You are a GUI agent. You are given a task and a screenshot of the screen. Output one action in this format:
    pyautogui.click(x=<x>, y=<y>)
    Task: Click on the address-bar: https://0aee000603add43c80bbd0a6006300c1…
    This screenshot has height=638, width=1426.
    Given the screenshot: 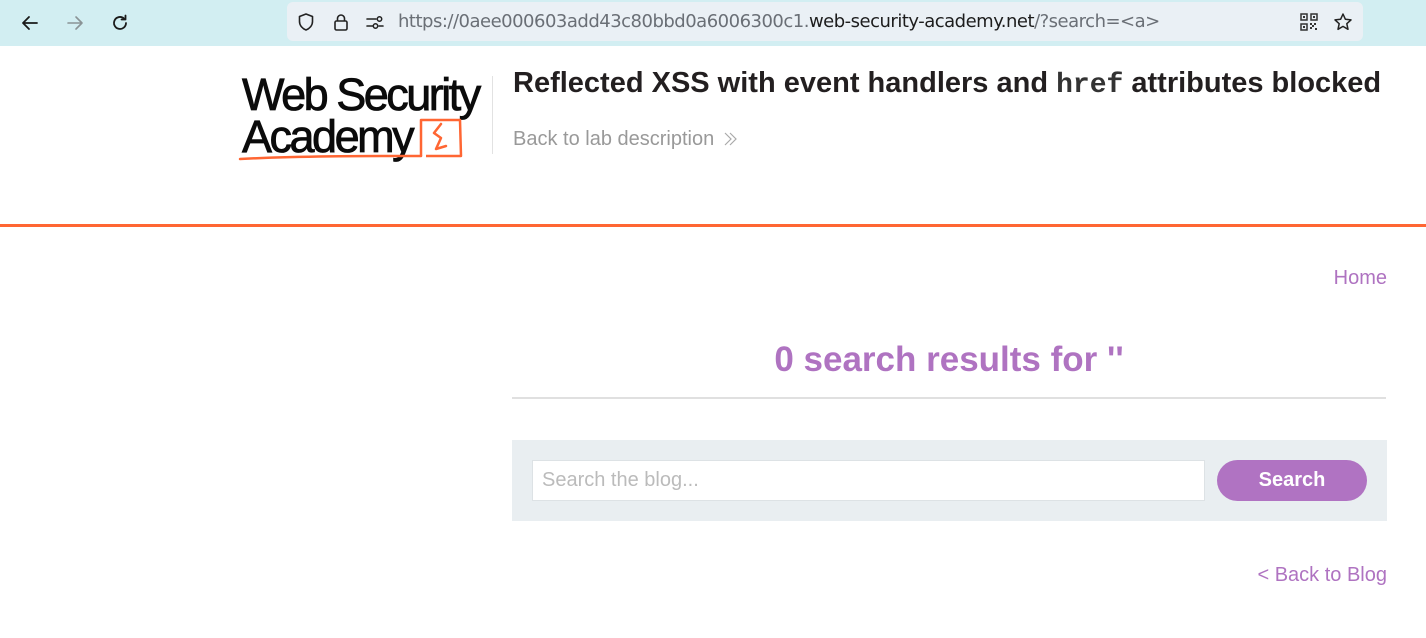 What is the action you would take?
    pyautogui.click(x=825, y=21)
    